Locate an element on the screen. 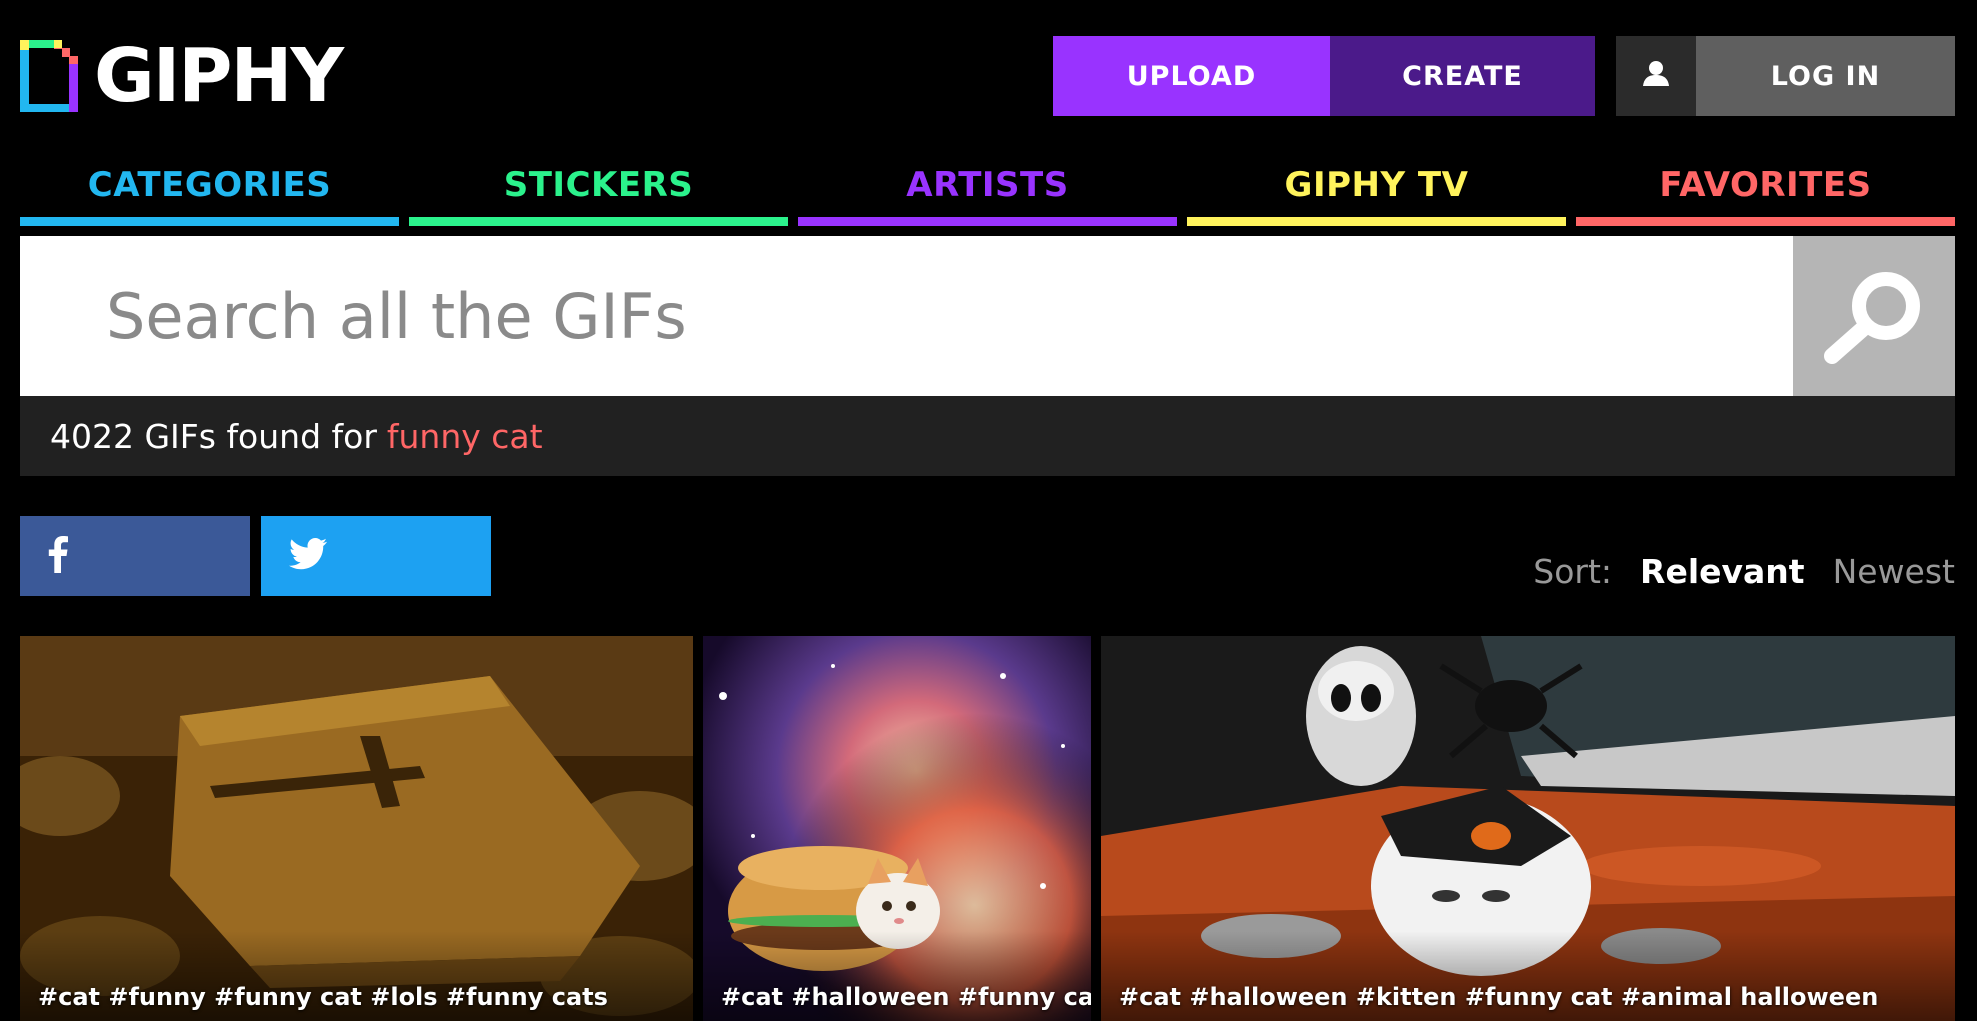  upload-button: UPLOAD is located at coordinates (1191, 76).